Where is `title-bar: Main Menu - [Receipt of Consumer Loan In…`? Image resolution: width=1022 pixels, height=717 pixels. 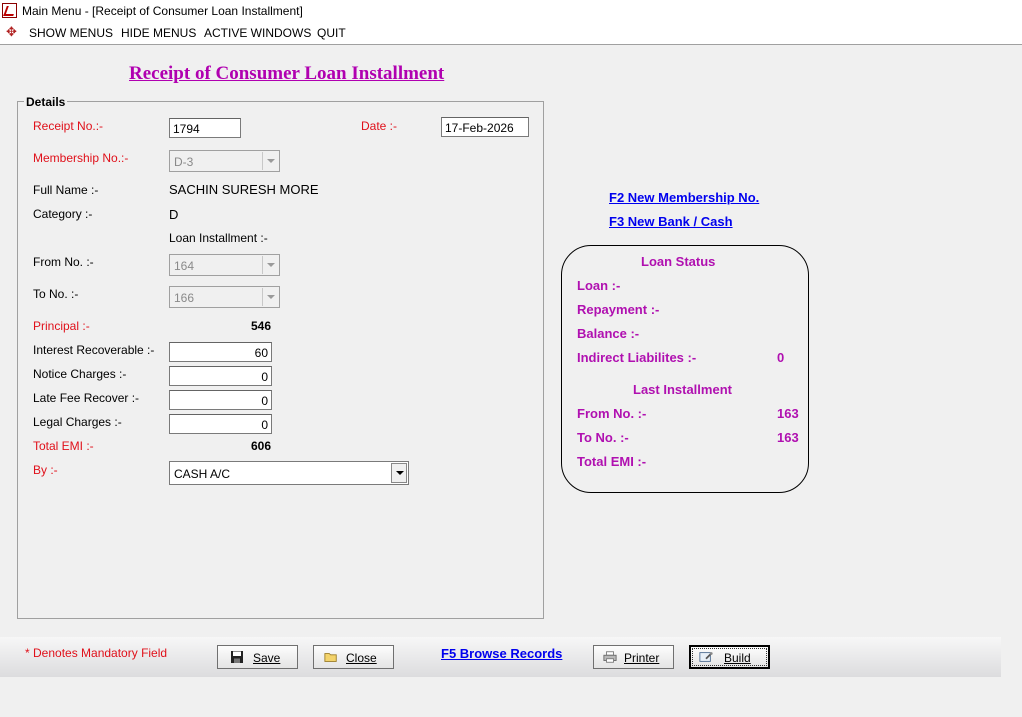
title-bar: Main Menu - [Receipt of Consumer Loan In… is located at coordinates (511, 11).